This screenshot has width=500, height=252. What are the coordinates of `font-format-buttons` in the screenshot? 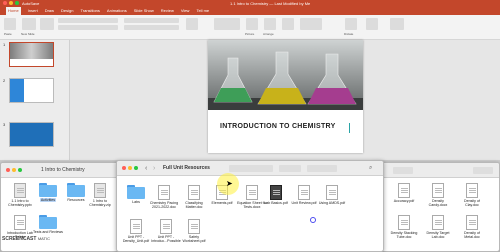 It's located at (88, 27).